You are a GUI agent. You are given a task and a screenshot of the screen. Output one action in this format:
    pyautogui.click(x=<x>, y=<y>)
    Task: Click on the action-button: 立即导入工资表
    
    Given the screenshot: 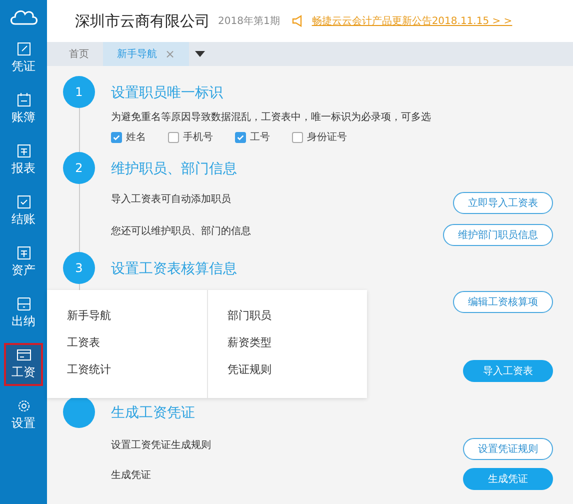 What is the action you would take?
    pyautogui.click(x=503, y=203)
    